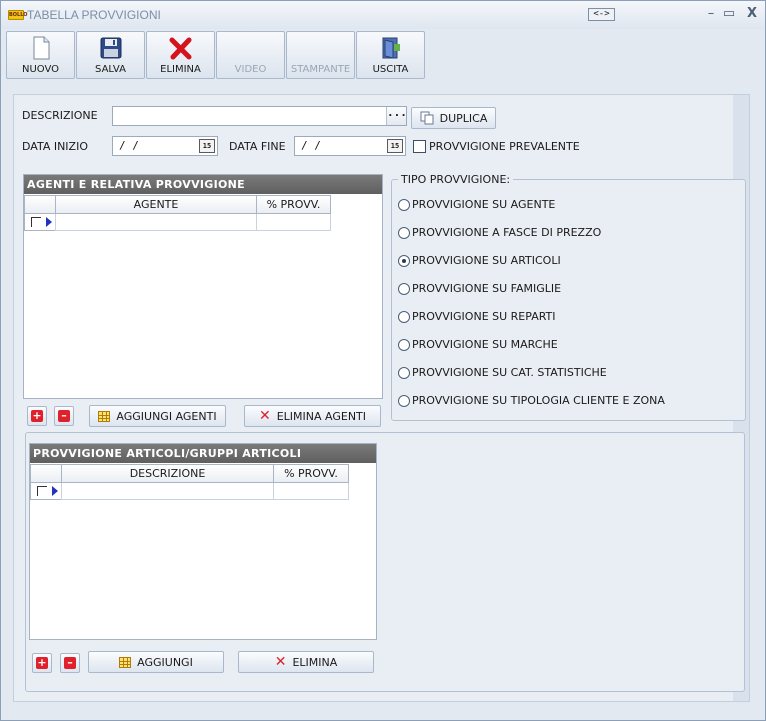  Describe the element at coordinates (250, 69) in the screenshot. I see `video-label: VIDEO` at that location.